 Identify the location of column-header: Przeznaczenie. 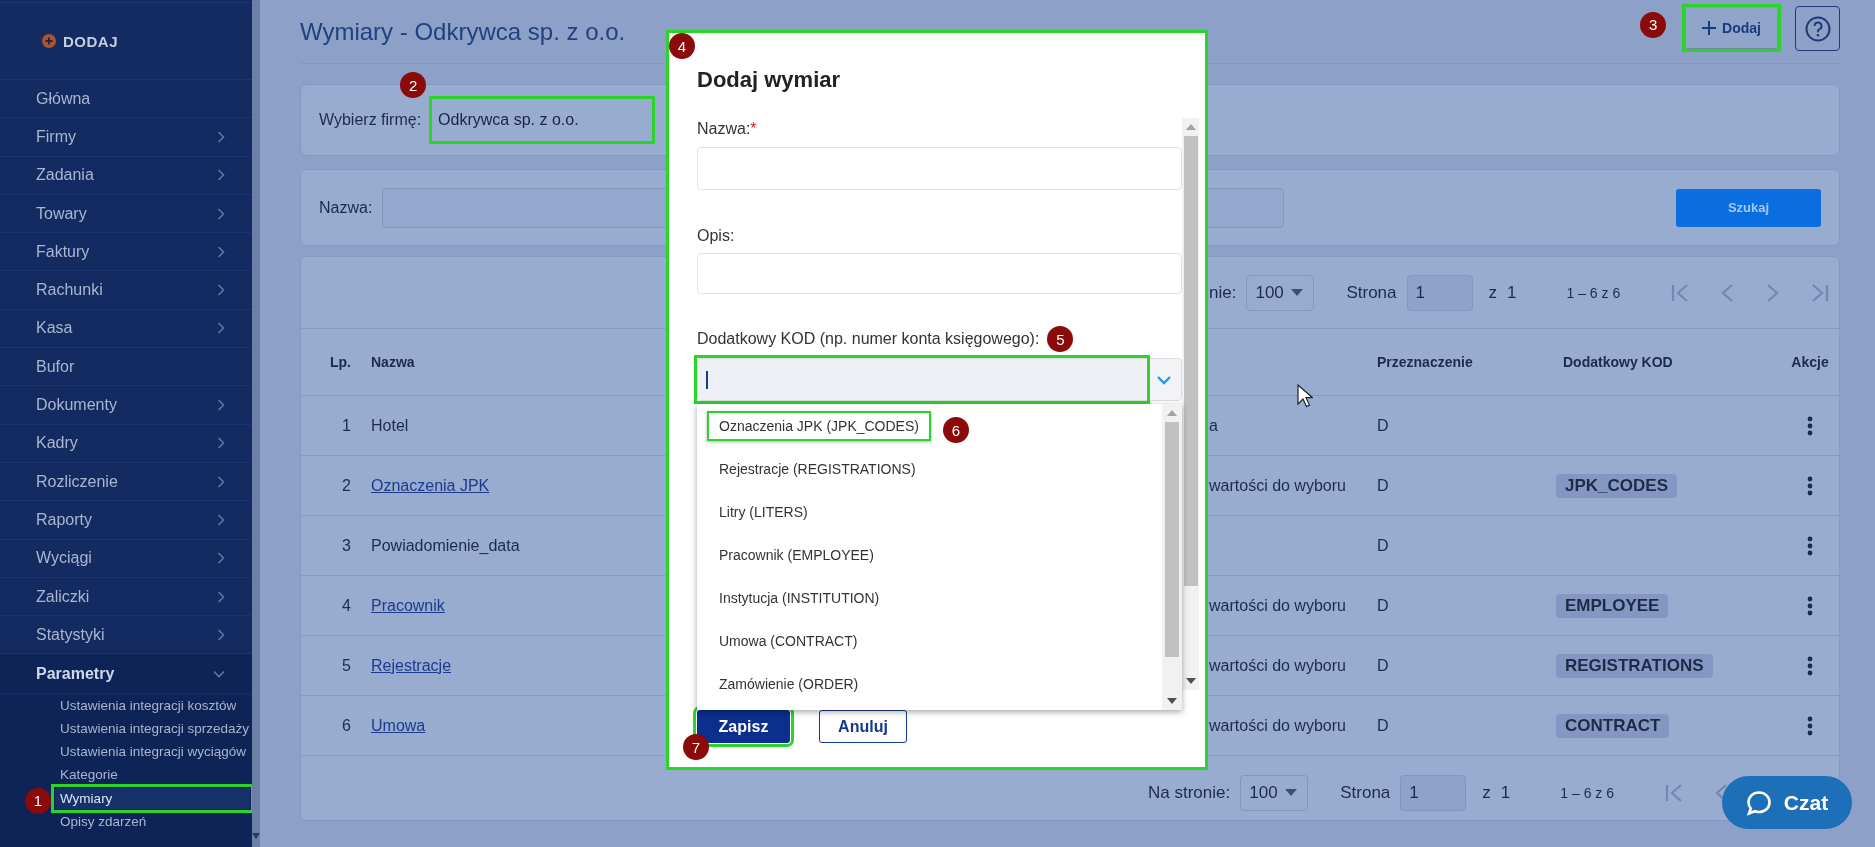
(1425, 362).